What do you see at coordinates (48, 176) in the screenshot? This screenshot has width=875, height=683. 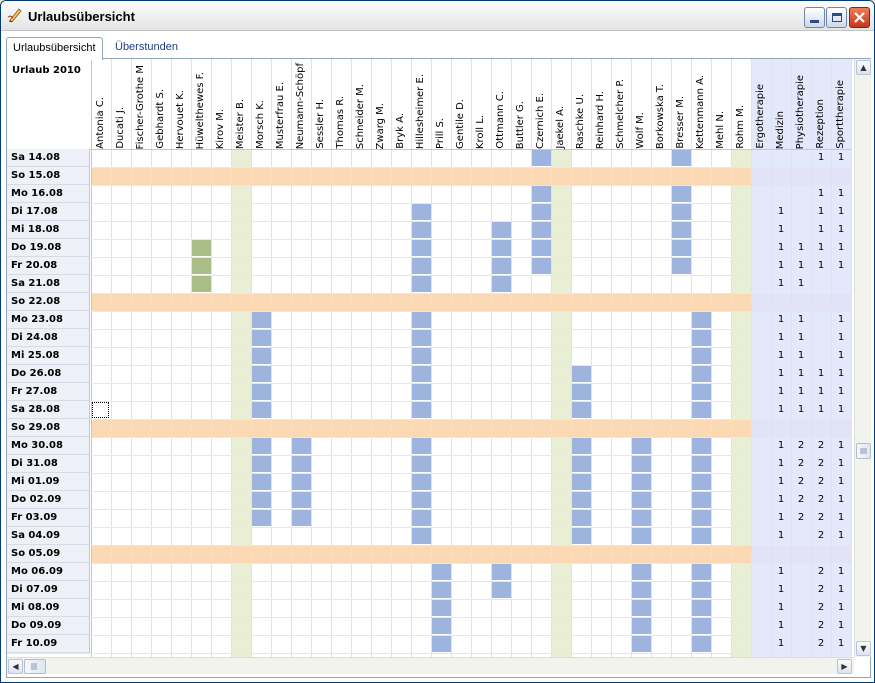 I see `day-row-label: So 15.08` at bounding box center [48, 176].